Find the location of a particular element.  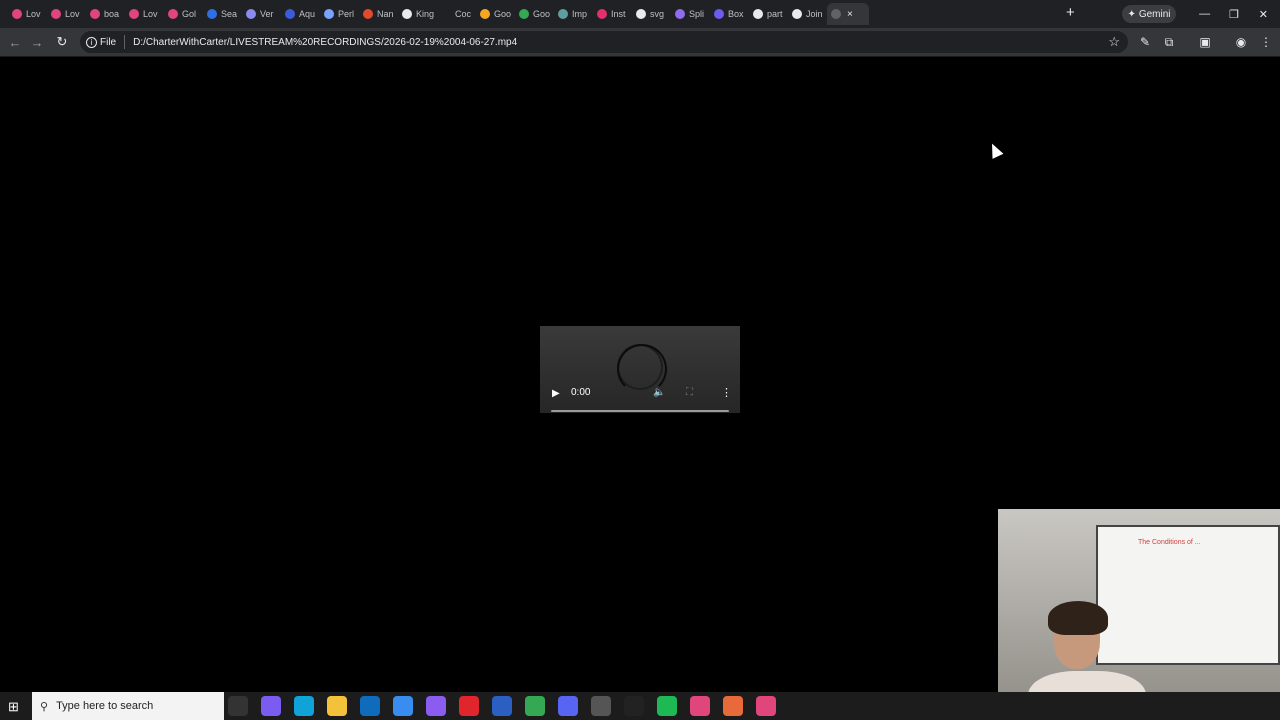

restore-button: ❐ is located at coordinates (1233, 14).